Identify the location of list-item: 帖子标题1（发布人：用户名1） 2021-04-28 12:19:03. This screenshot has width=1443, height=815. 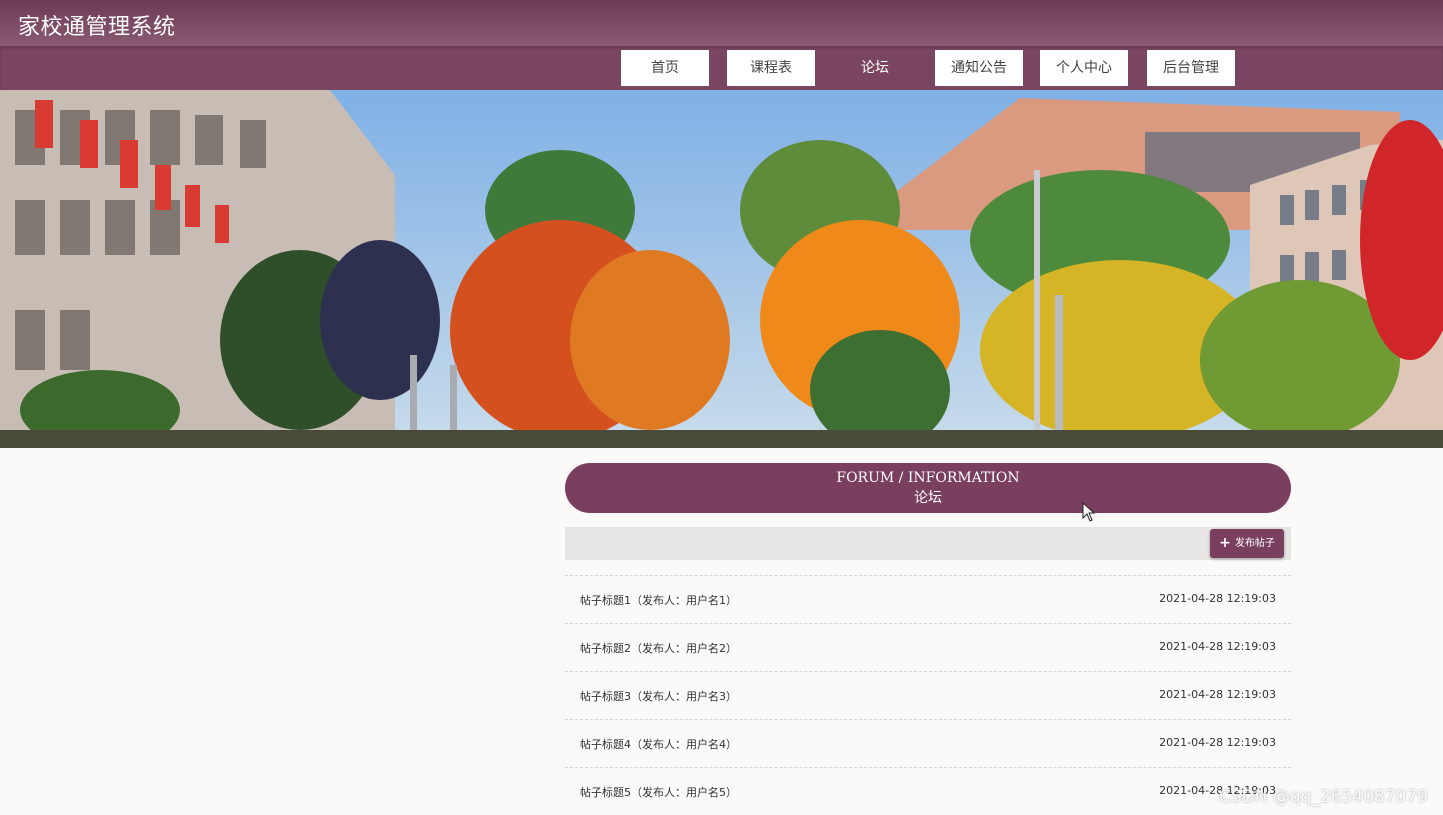
(928, 599).